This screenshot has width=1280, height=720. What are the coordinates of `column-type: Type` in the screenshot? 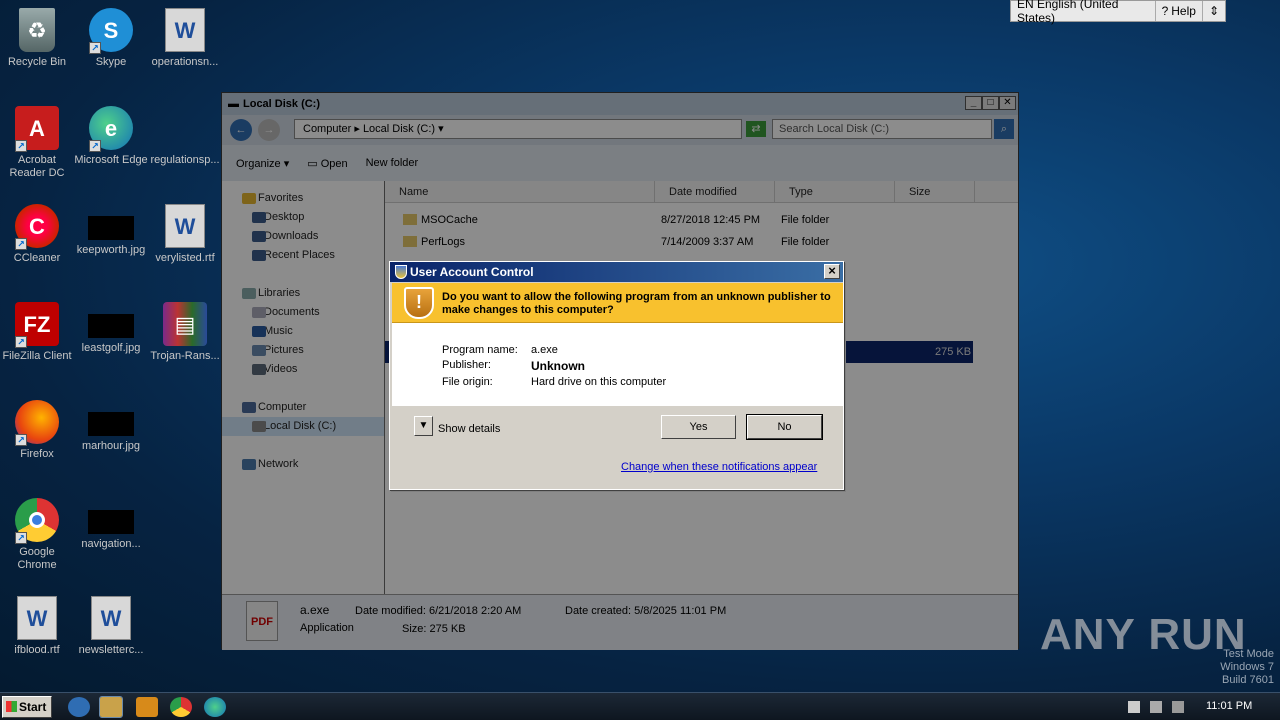 It's located at (835, 191).